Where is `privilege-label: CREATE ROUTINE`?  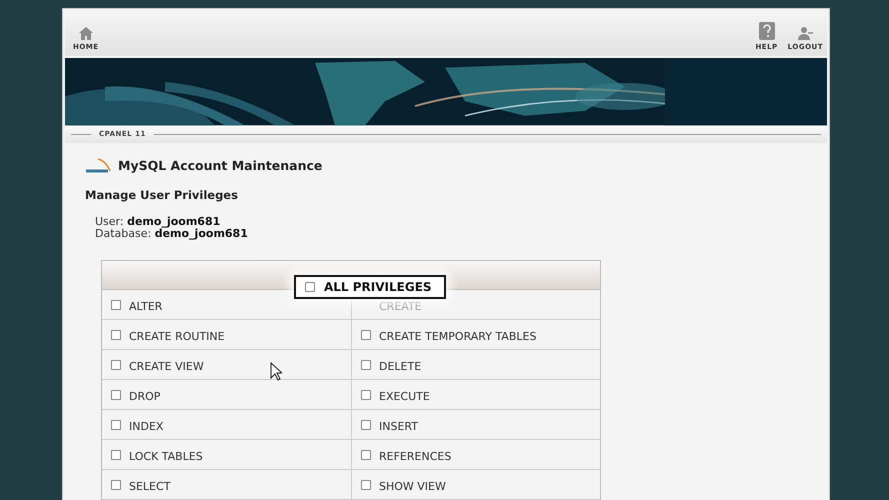 privilege-label: CREATE ROUTINE is located at coordinates (177, 336).